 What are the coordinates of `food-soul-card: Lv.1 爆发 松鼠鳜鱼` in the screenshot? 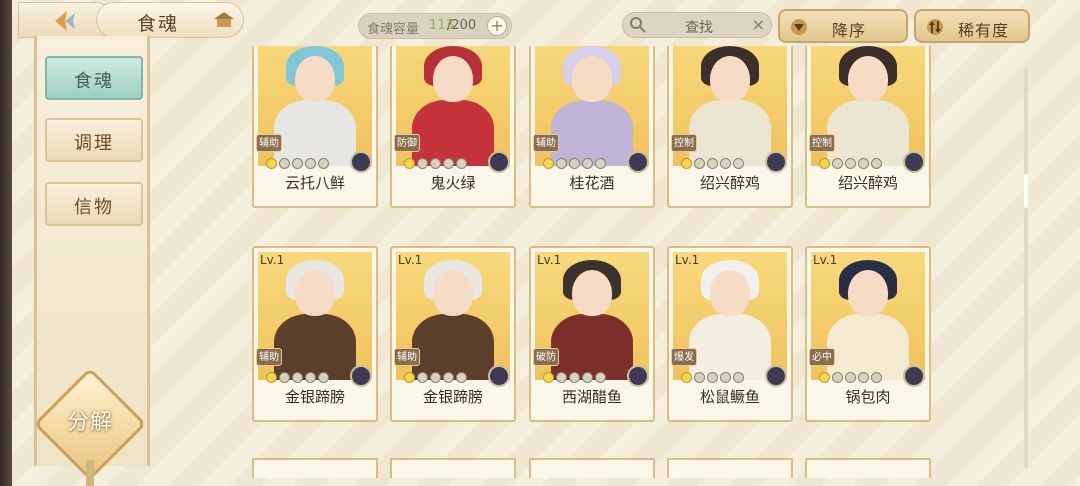 It's located at (730, 334).